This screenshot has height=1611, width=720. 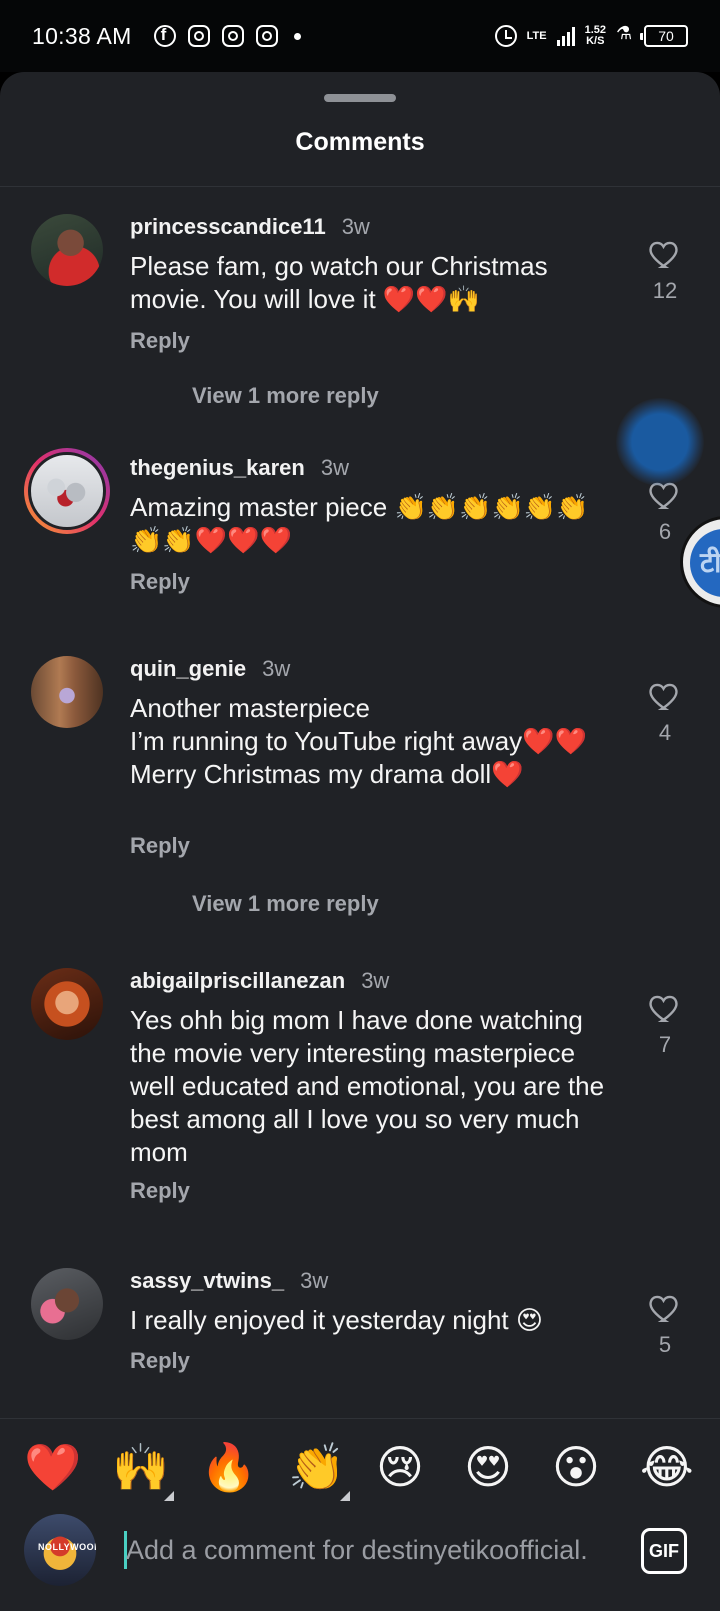 I want to click on emoji-clap-button: 👏, so click(x=316, y=1467).